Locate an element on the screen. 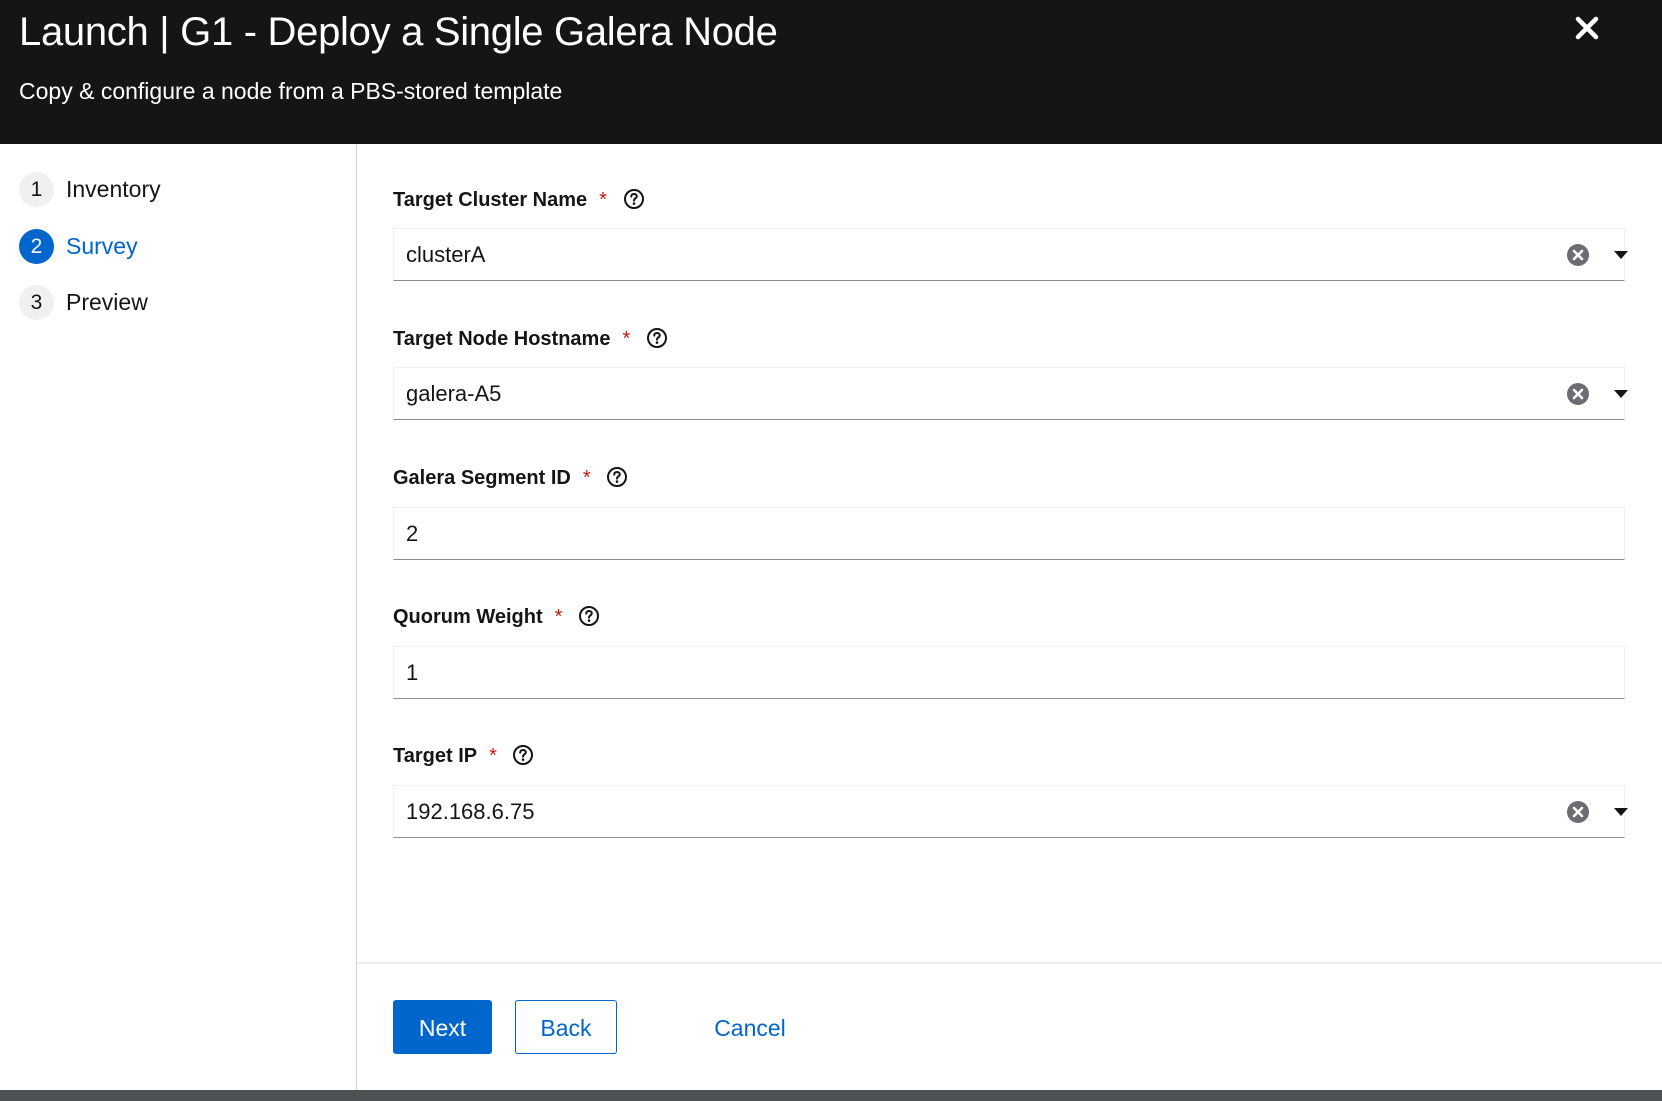 The height and width of the screenshot is (1101, 1662). close-icon is located at coordinates (1587, 28).